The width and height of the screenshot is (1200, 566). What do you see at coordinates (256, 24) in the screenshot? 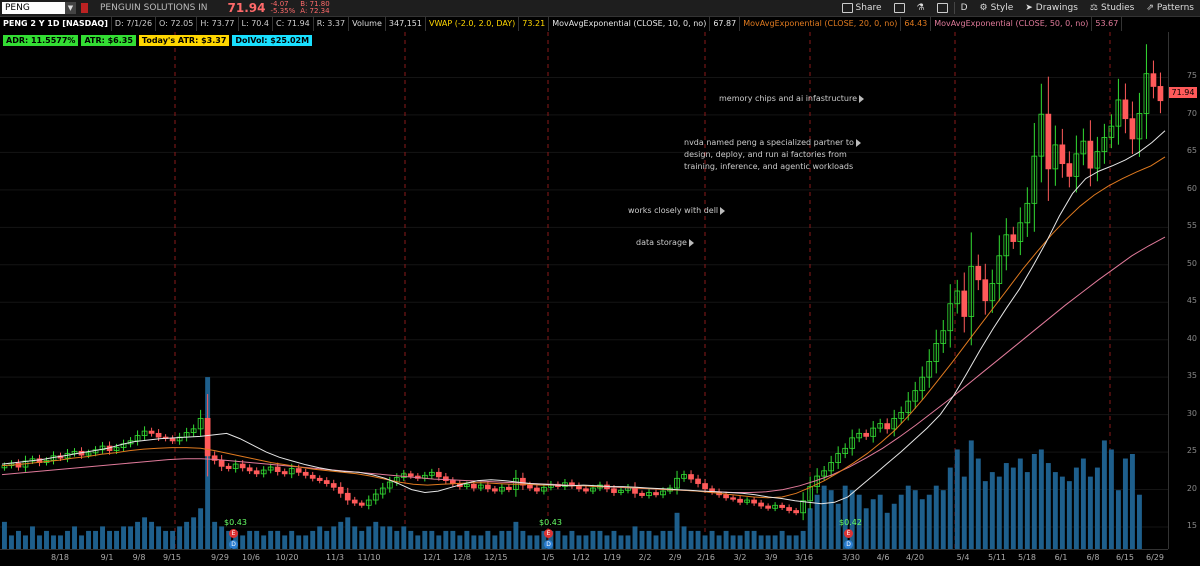
I see `low-value: L: 70.4` at bounding box center [256, 24].